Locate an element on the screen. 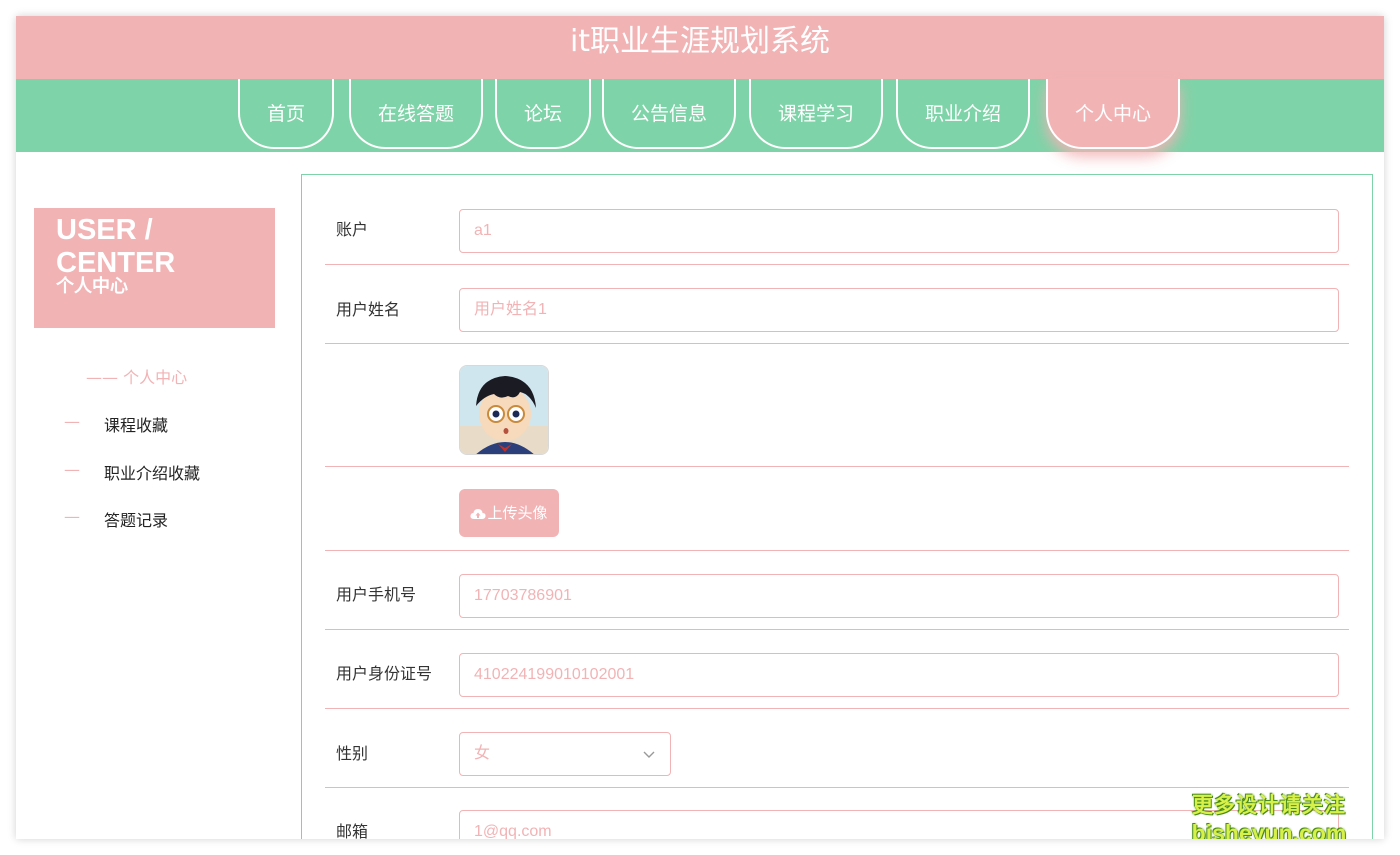 The image size is (1400, 855). username-input: 用户姓名1 is located at coordinates (899, 310).